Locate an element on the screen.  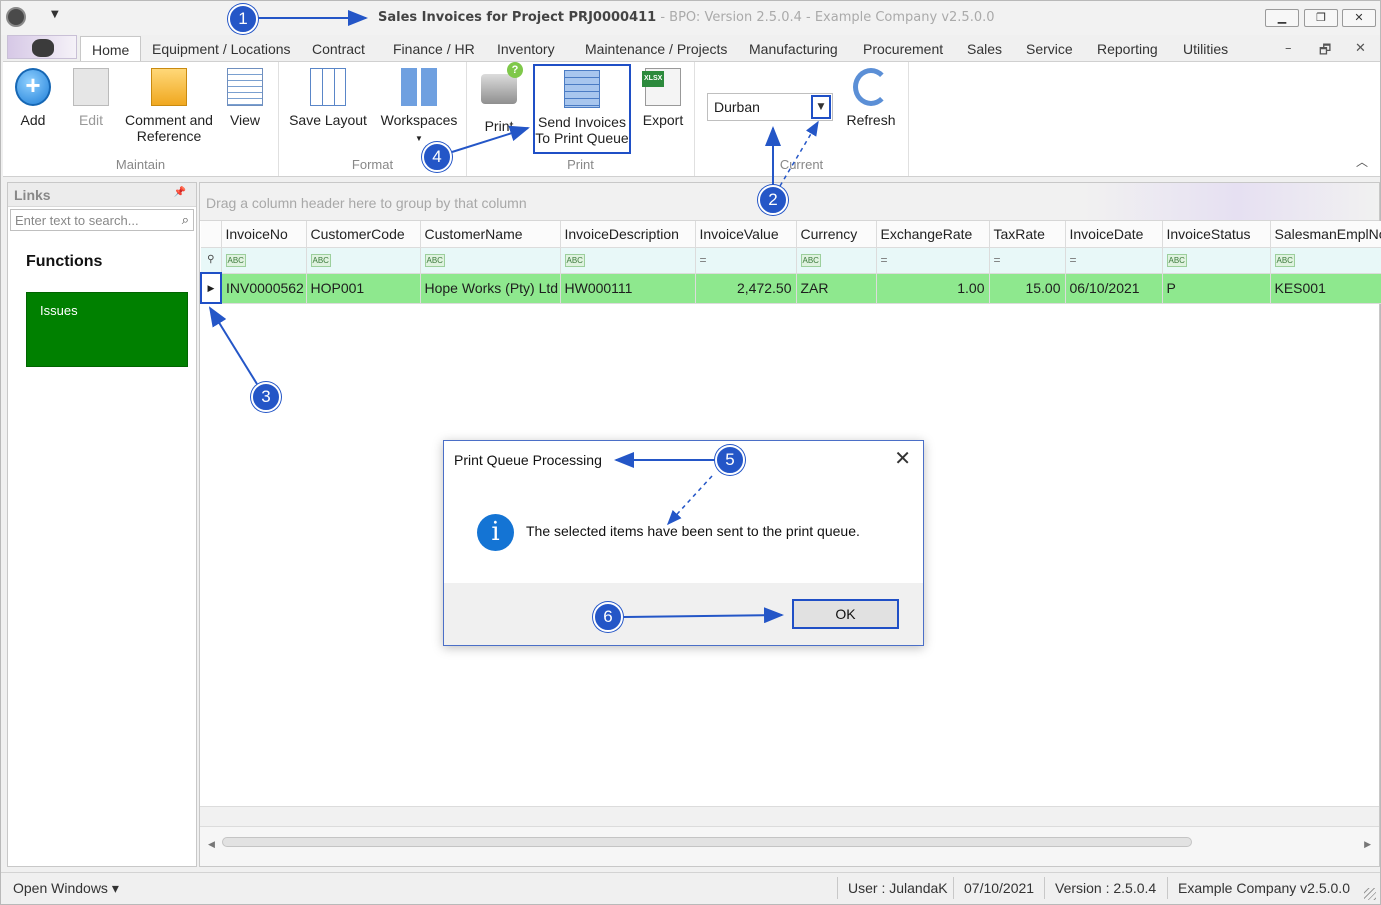
collapse-ribbon-icon: ︿ is located at coordinates (1362, 161).